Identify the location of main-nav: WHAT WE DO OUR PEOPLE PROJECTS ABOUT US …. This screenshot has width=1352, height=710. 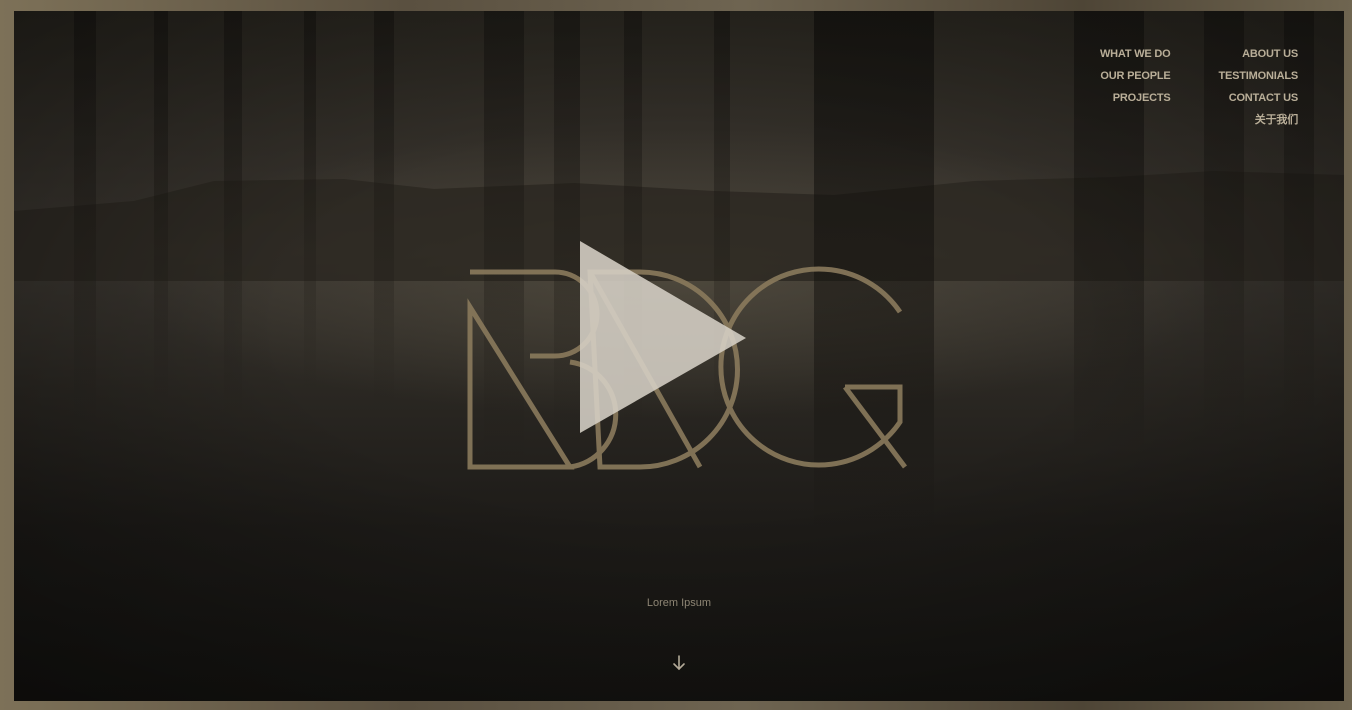
(1199, 87).